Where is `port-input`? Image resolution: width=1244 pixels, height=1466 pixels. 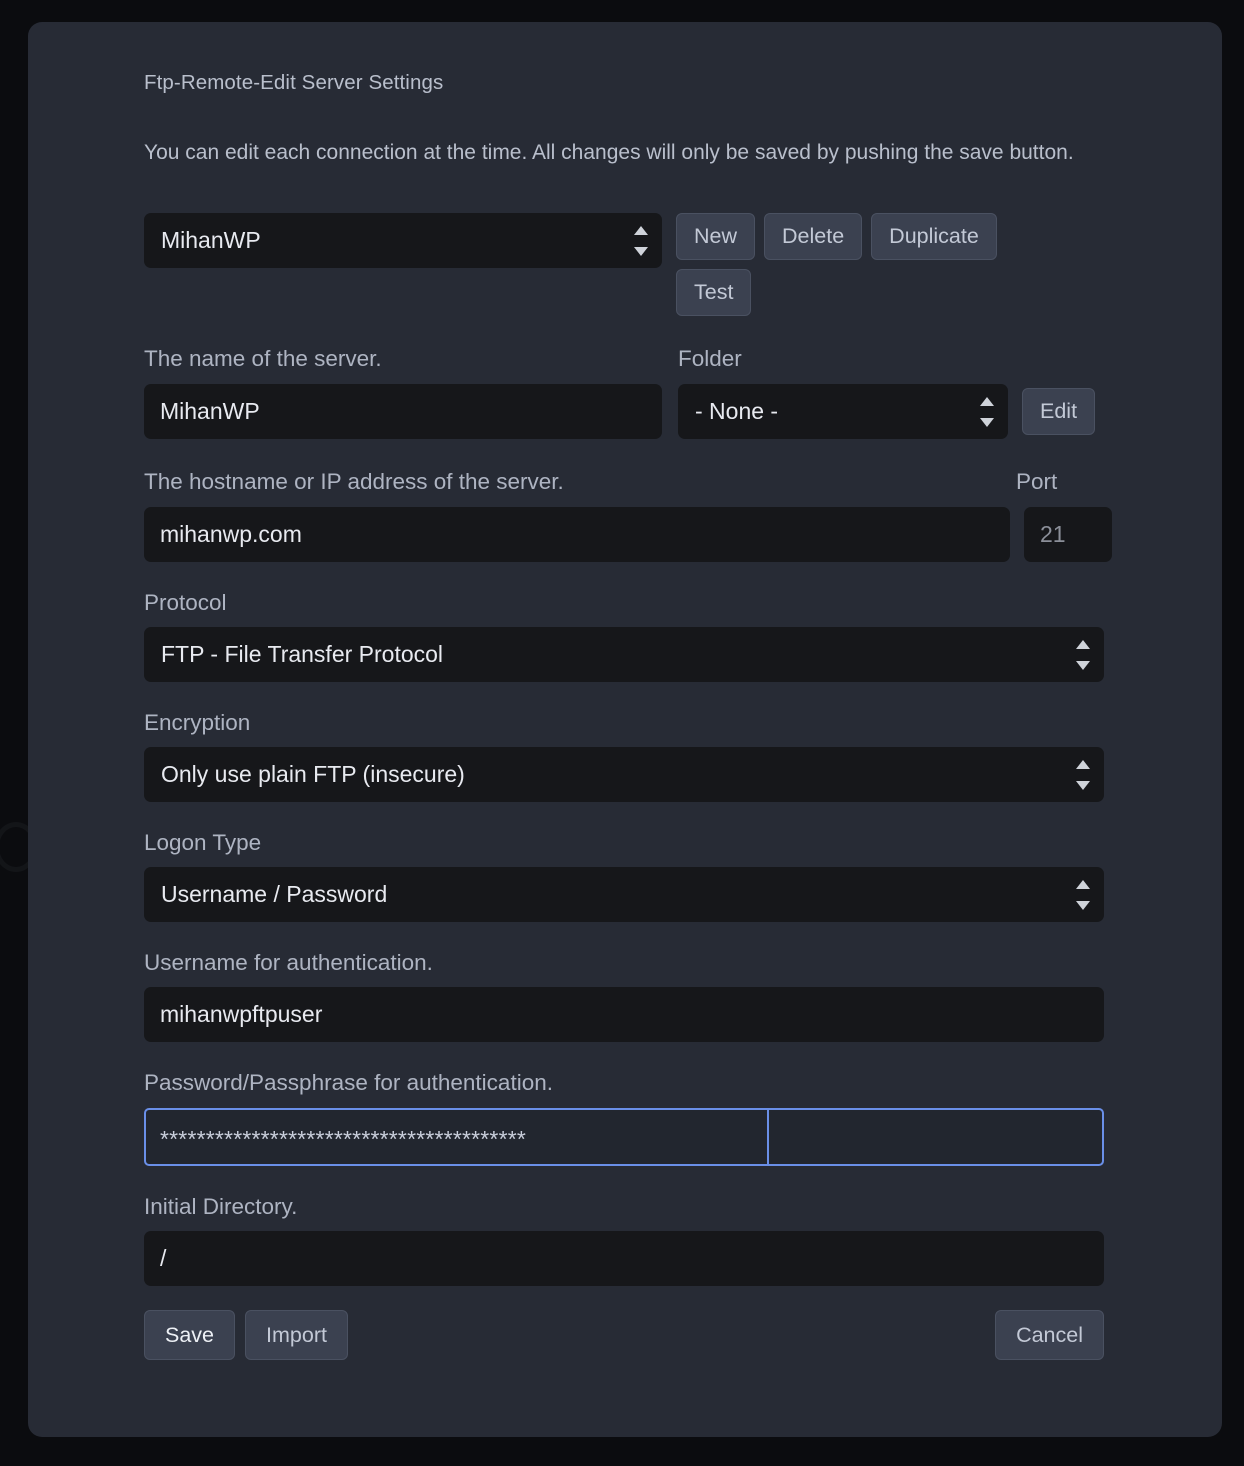 port-input is located at coordinates (1068, 534).